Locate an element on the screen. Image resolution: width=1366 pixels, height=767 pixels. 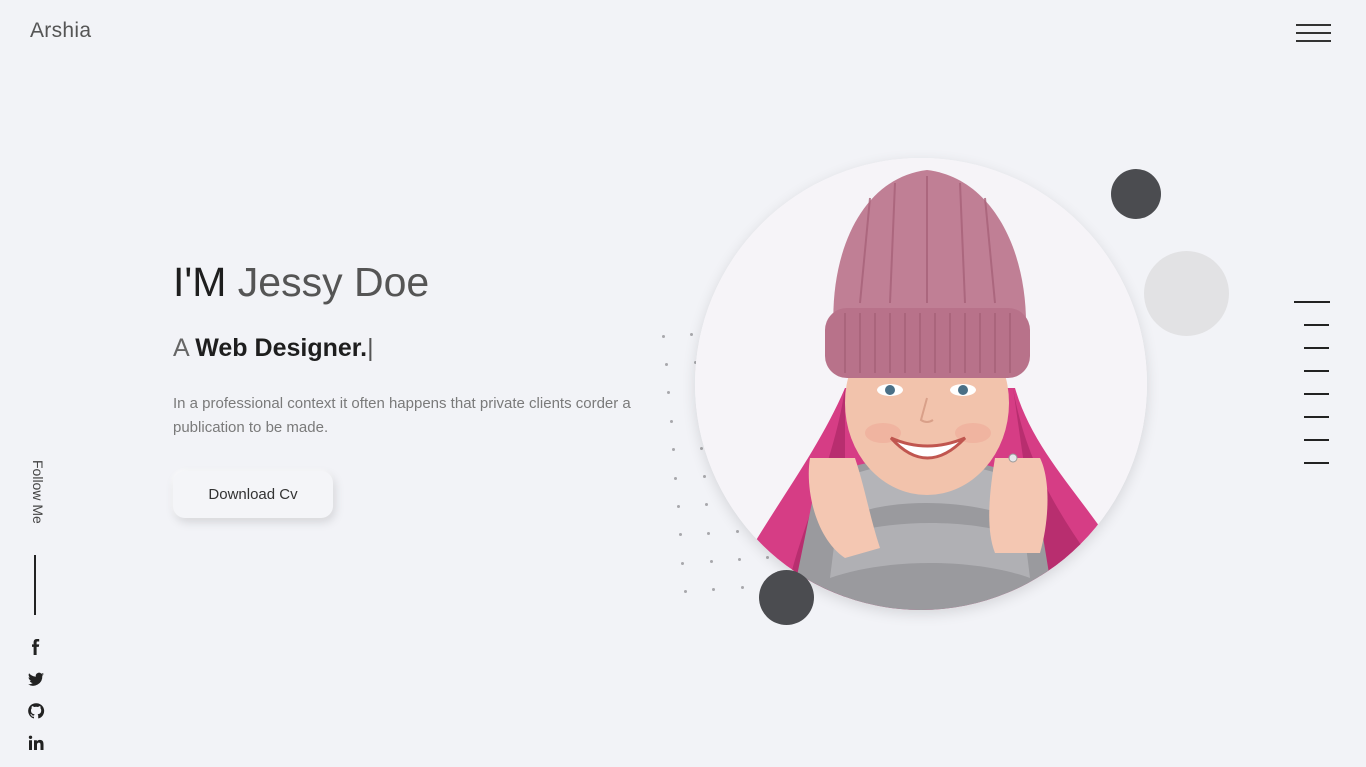
follow-divider is located at coordinates (35, 585).